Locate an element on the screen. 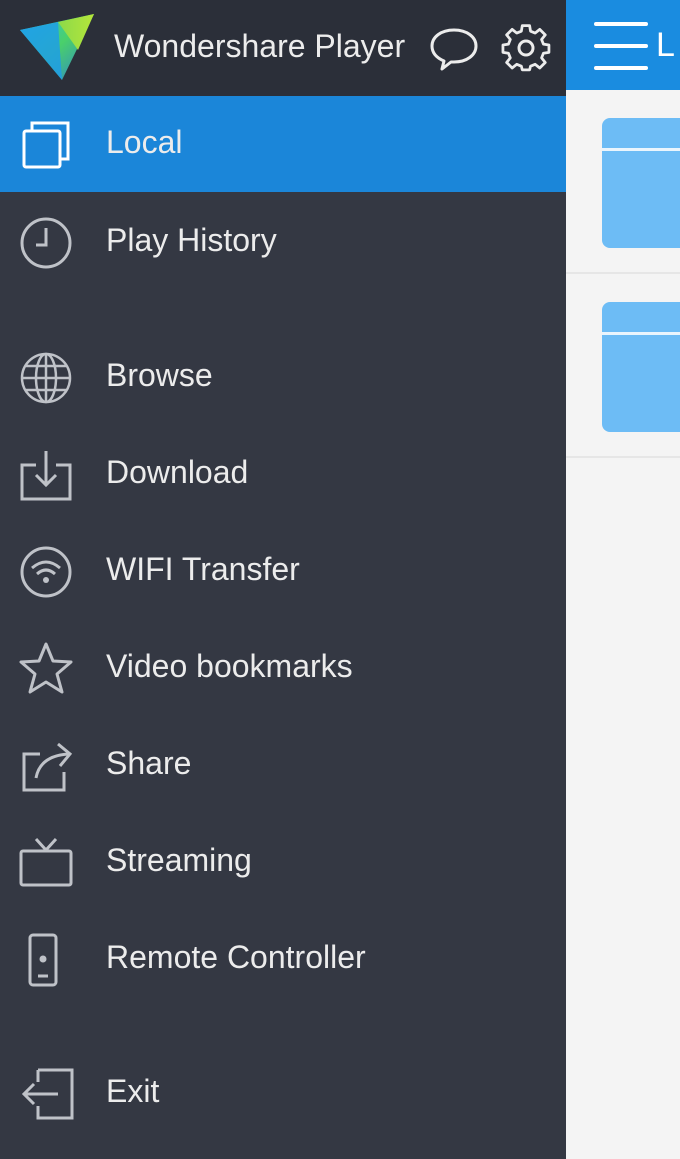 The height and width of the screenshot is (1159, 680). menu-item-label: WIFI Transfer is located at coordinates (203, 569).